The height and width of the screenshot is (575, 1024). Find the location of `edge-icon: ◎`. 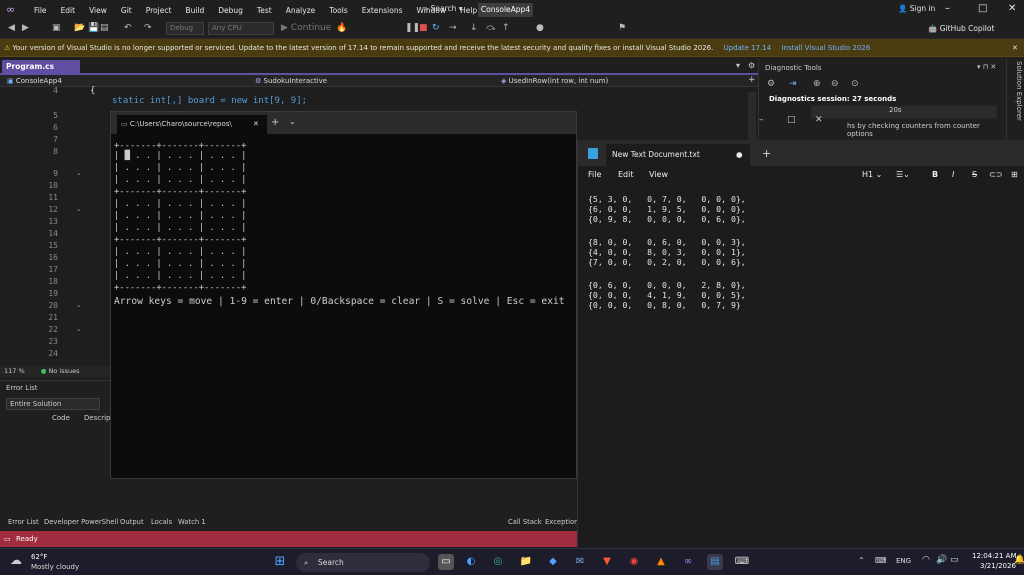

edge-icon: ◎ is located at coordinates (498, 562).